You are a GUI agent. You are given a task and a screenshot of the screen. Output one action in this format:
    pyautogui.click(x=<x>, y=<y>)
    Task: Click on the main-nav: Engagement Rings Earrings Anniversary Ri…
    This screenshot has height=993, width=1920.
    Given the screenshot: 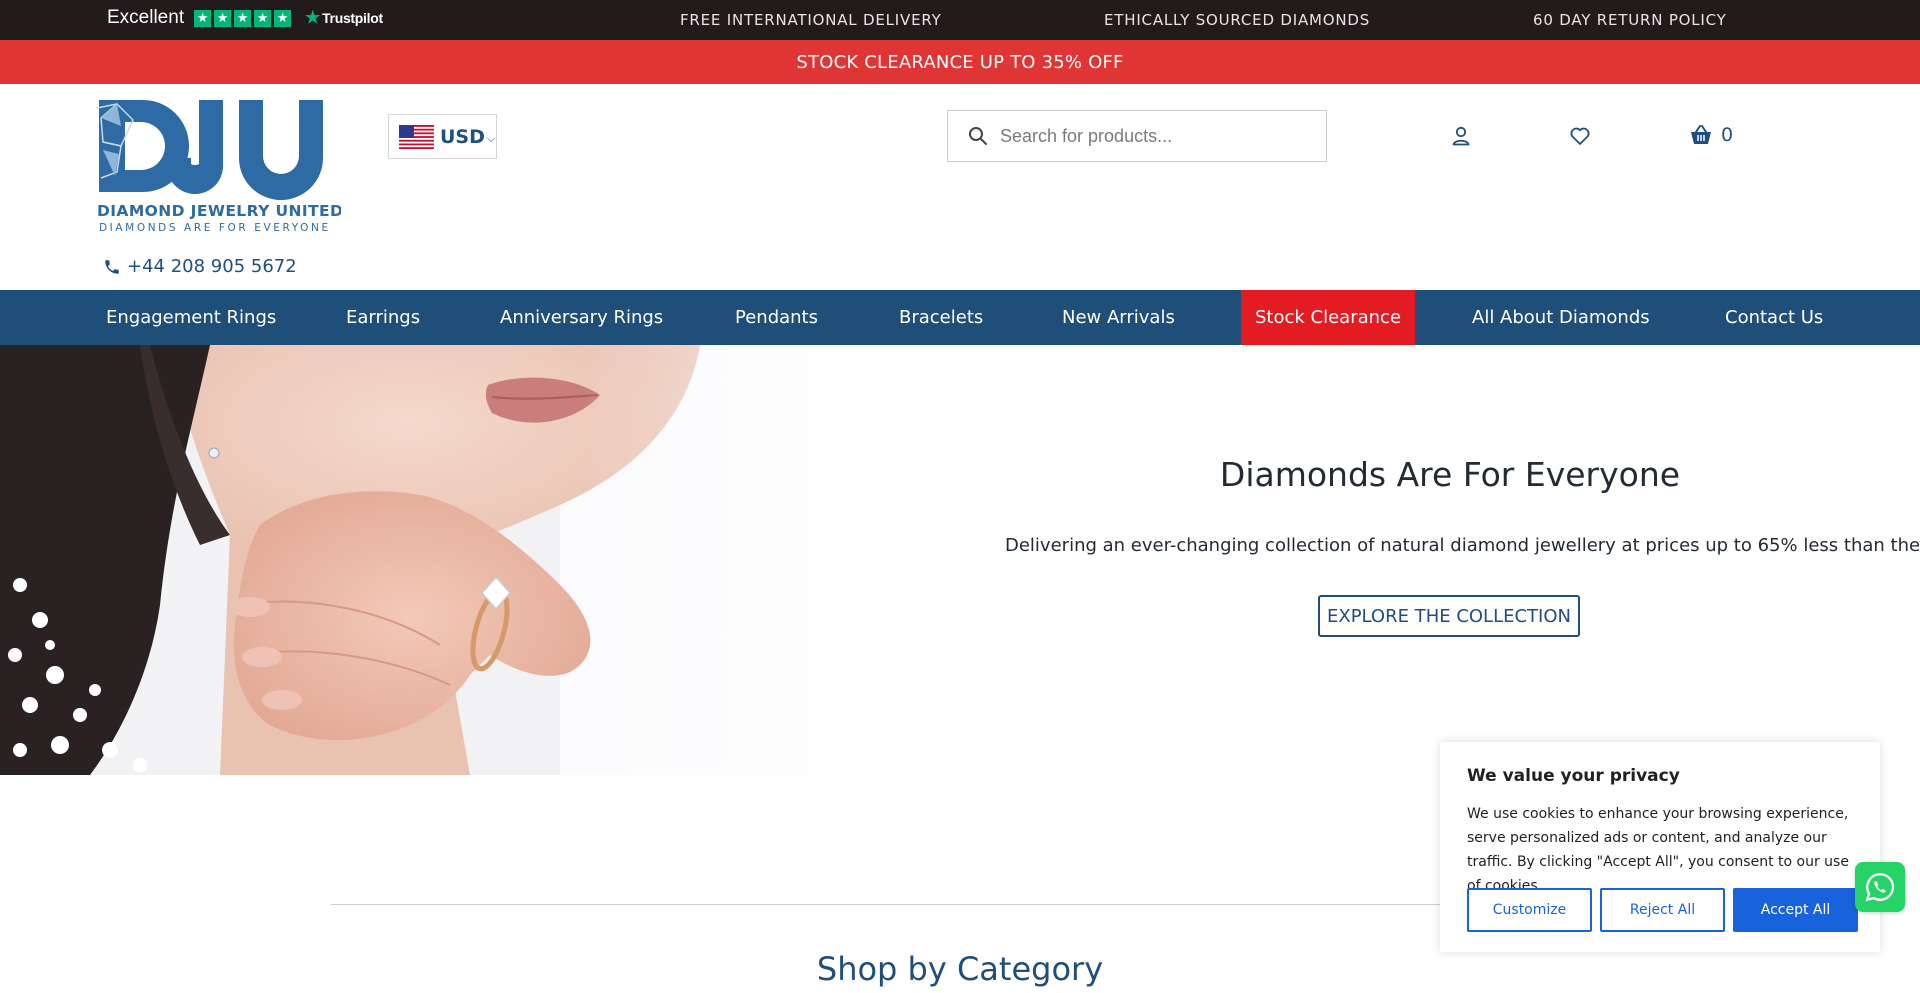 What is the action you would take?
    pyautogui.click(x=960, y=317)
    